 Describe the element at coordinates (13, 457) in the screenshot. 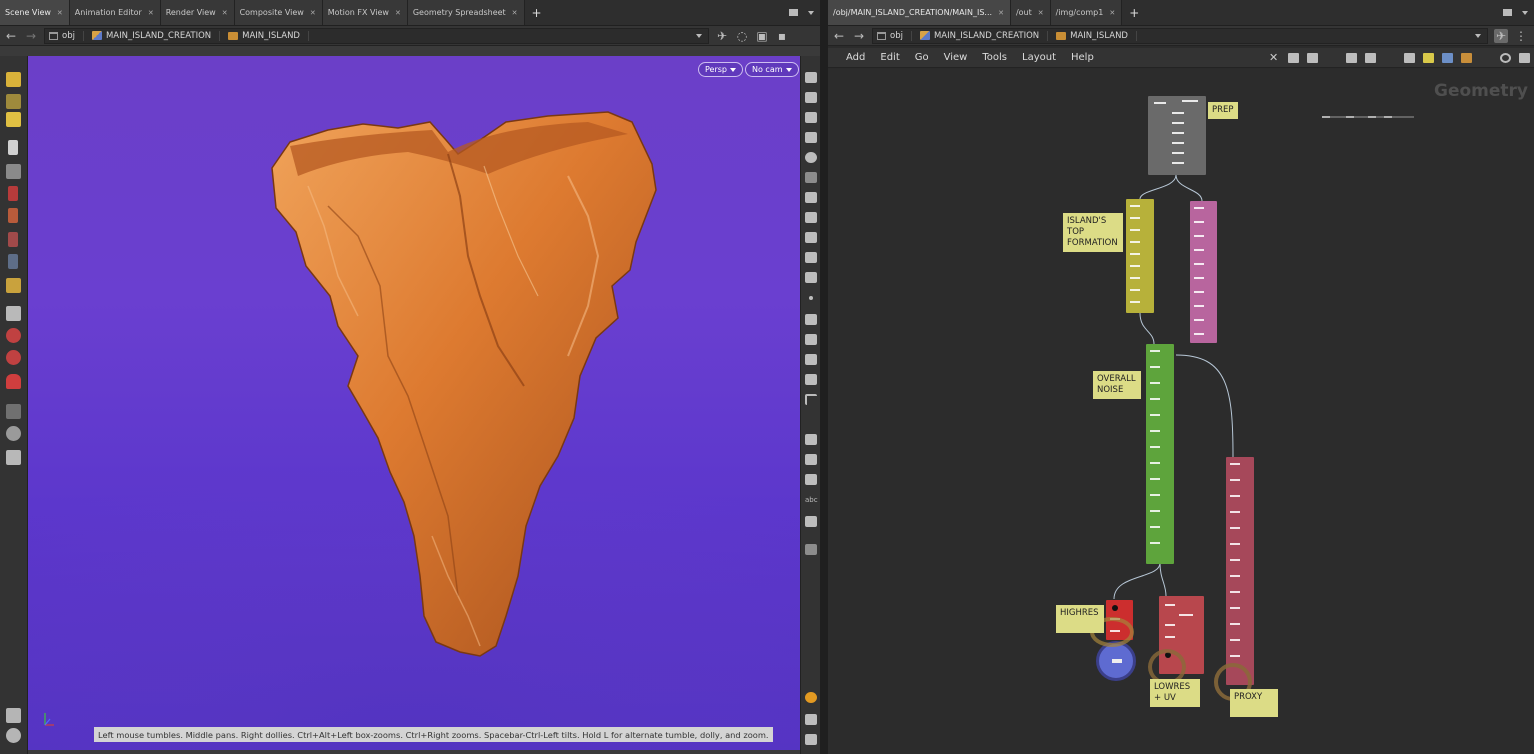

I see `camera-icon` at that location.